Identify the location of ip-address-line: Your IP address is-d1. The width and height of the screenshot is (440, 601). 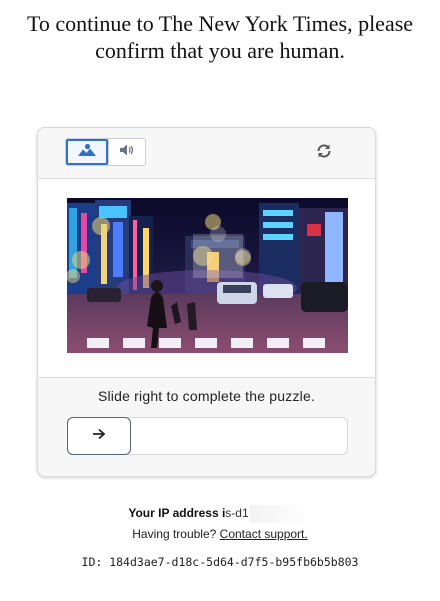
(220, 514).